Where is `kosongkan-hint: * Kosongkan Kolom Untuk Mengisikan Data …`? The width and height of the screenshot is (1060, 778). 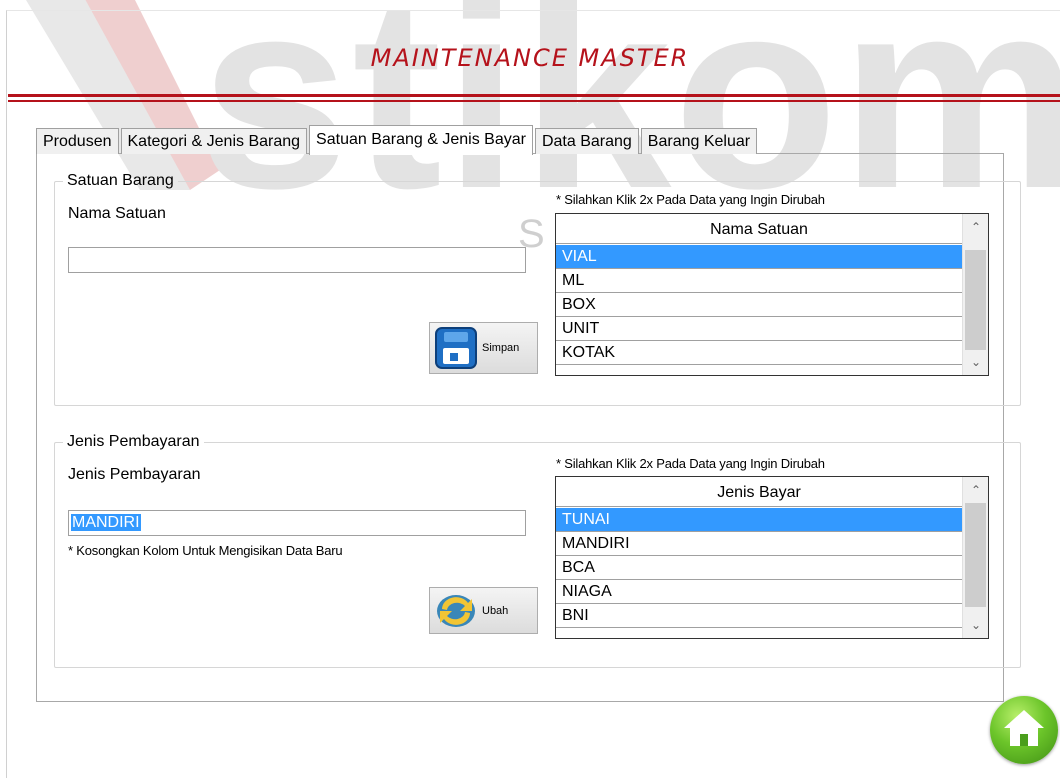 kosongkan-hint: * Kosongkan Kolom Untuk Mengisikan Data … is located at coordinates (205, 550).